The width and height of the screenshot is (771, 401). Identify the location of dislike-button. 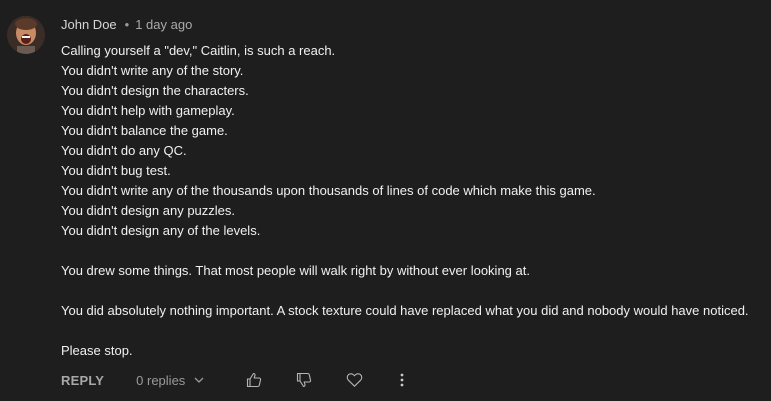
(304, 380).